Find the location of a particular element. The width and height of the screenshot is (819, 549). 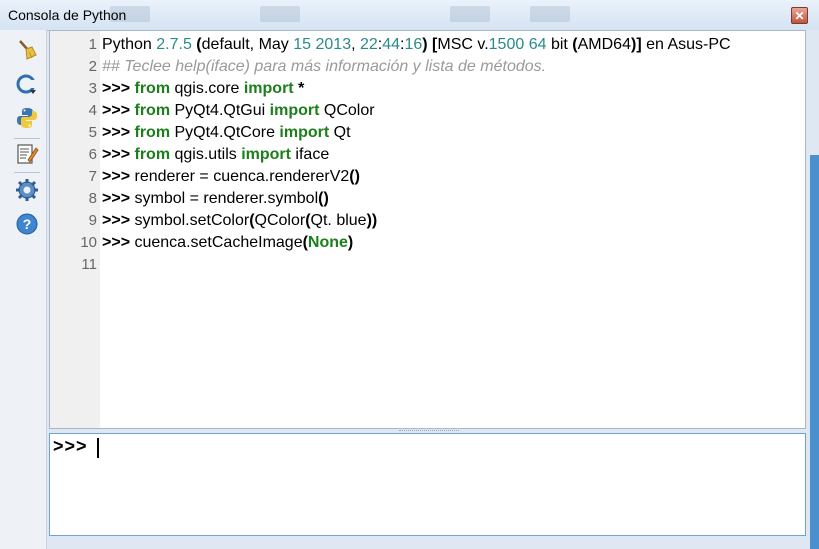

help-button: ? is located at coordinates (27, 224).